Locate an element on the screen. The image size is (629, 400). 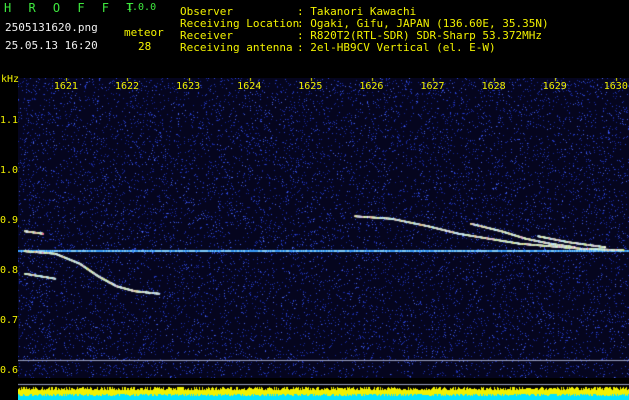
info-key-antenna: Receiving antenna is located at coordinates (236, 47).